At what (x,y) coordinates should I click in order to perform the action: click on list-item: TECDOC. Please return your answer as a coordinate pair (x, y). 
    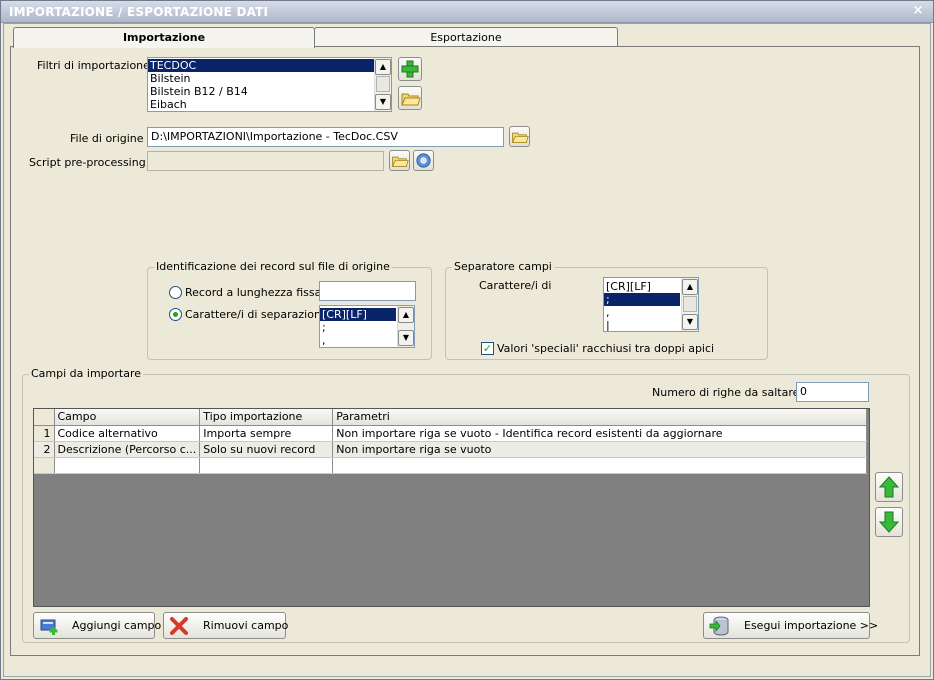
    Looking at the image, I should click on (269, 65).